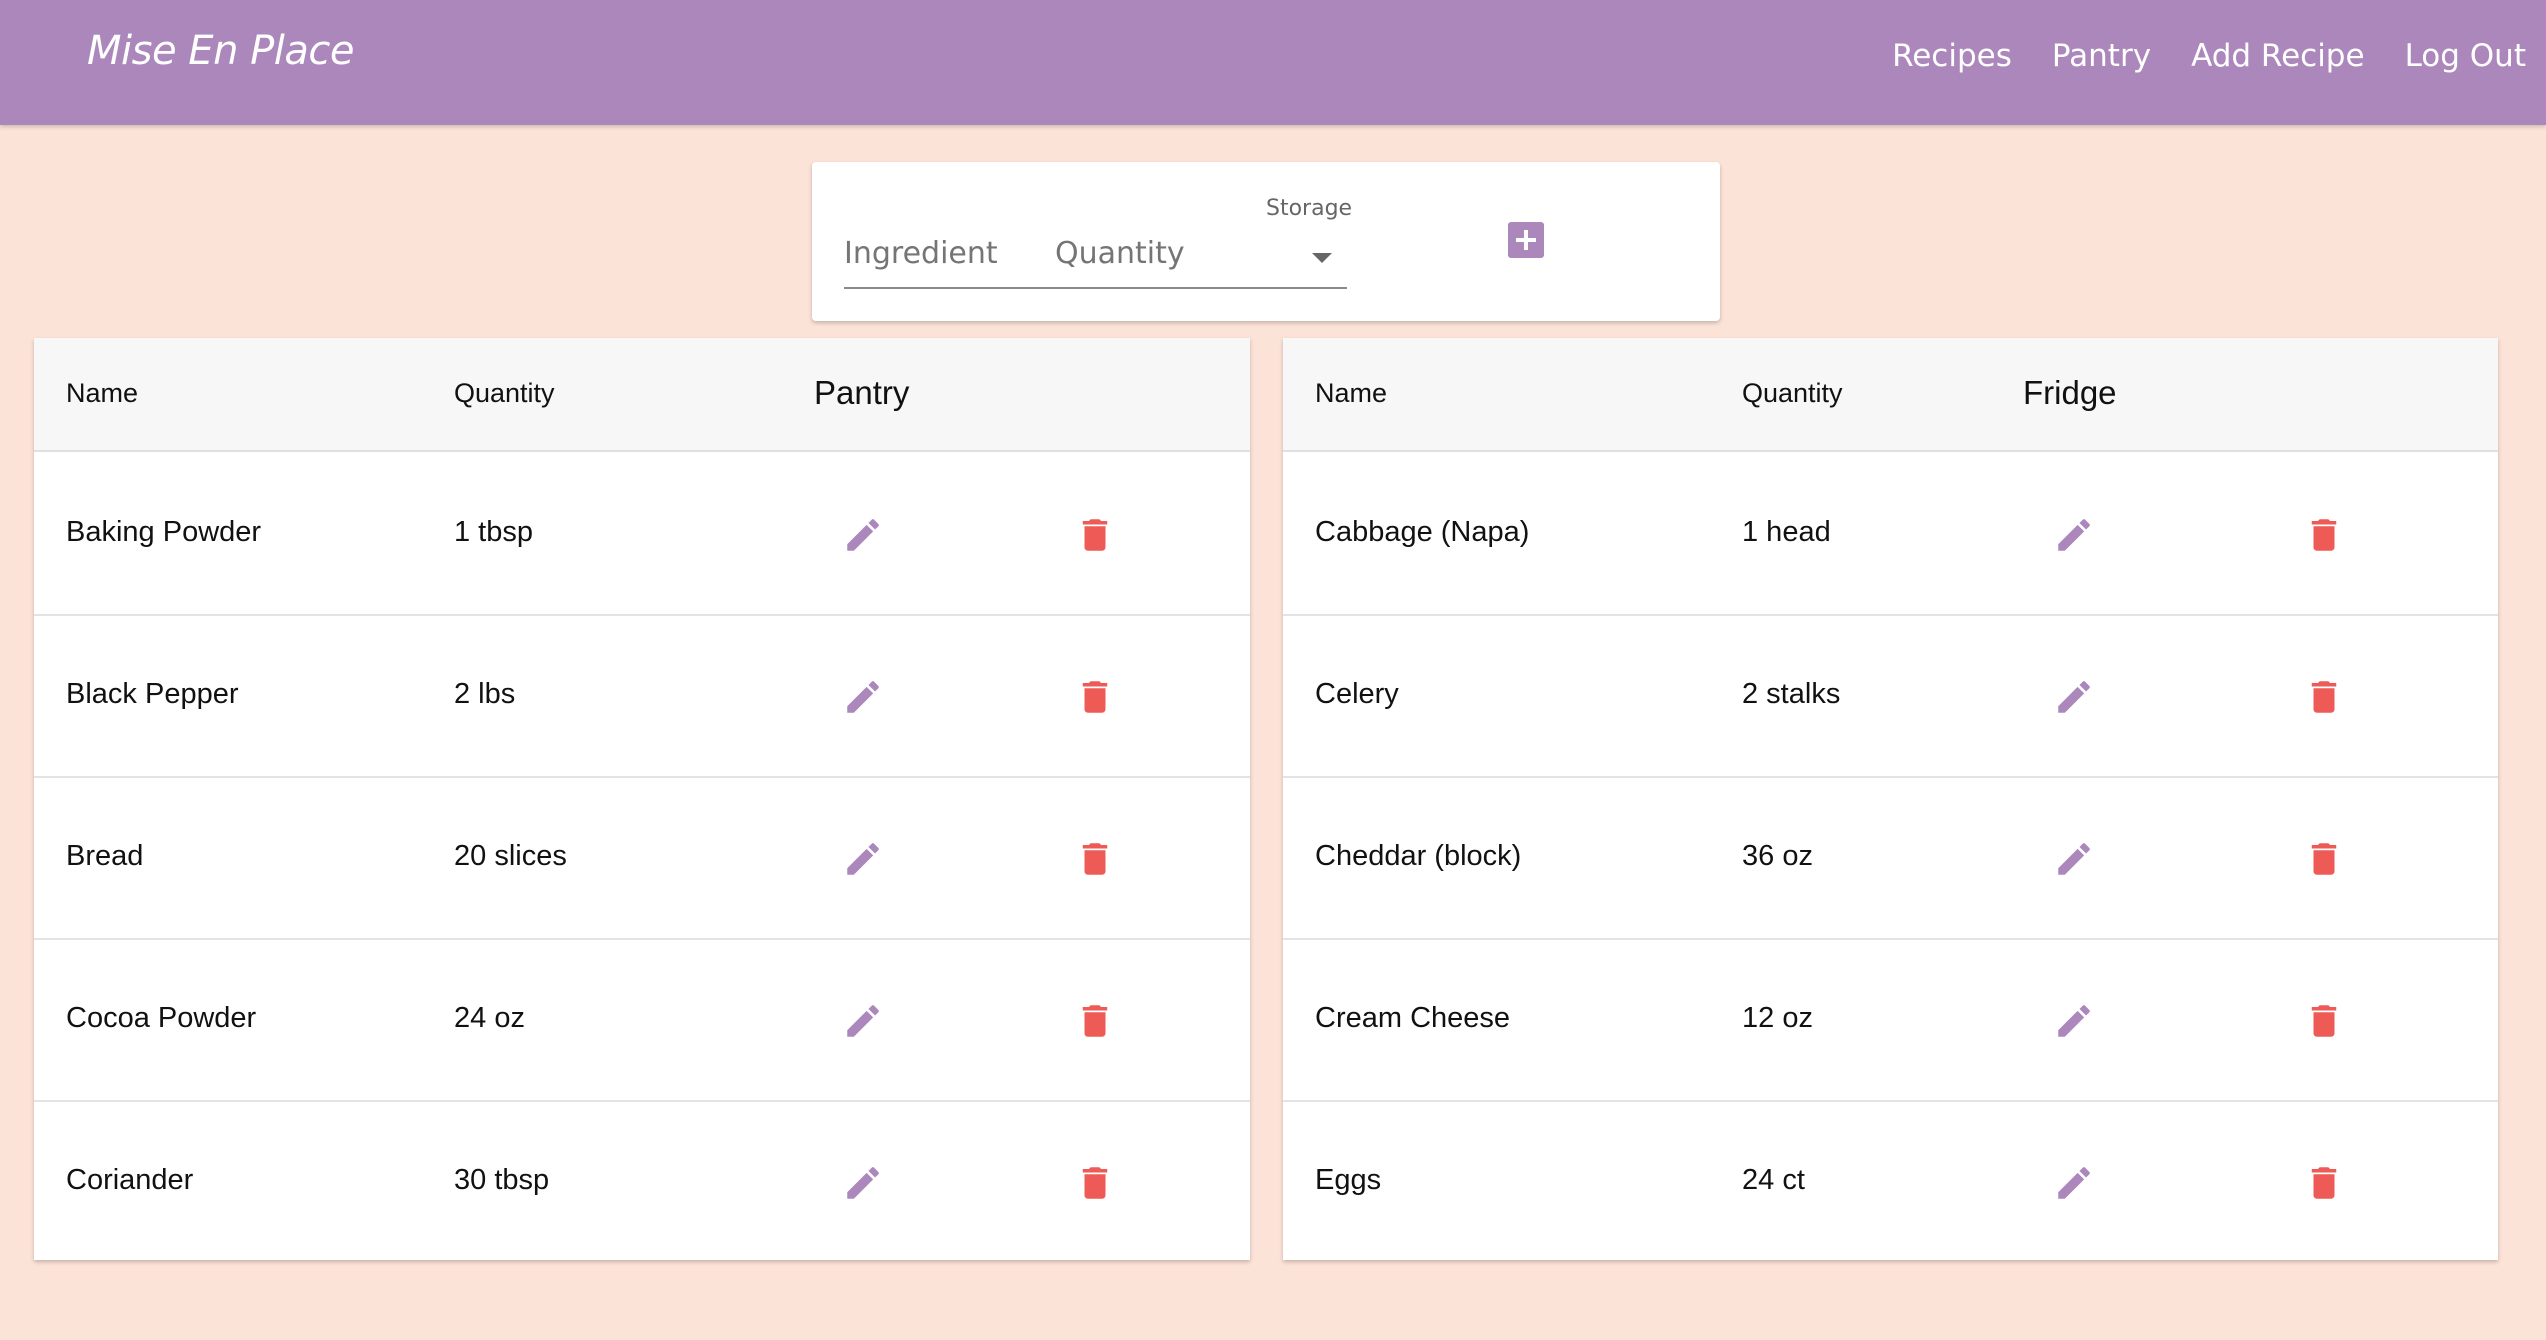 This screenshot has height=1340, width=2546. I want to click on ingredient-name: Celery, so click(1357, 694).